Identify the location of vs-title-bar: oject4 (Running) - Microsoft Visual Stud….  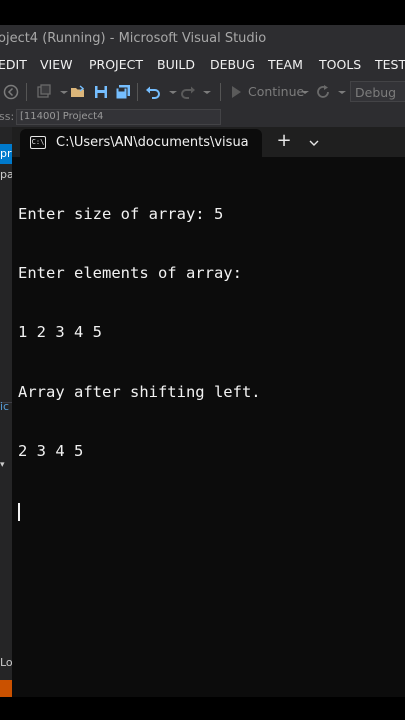
(202, 39).